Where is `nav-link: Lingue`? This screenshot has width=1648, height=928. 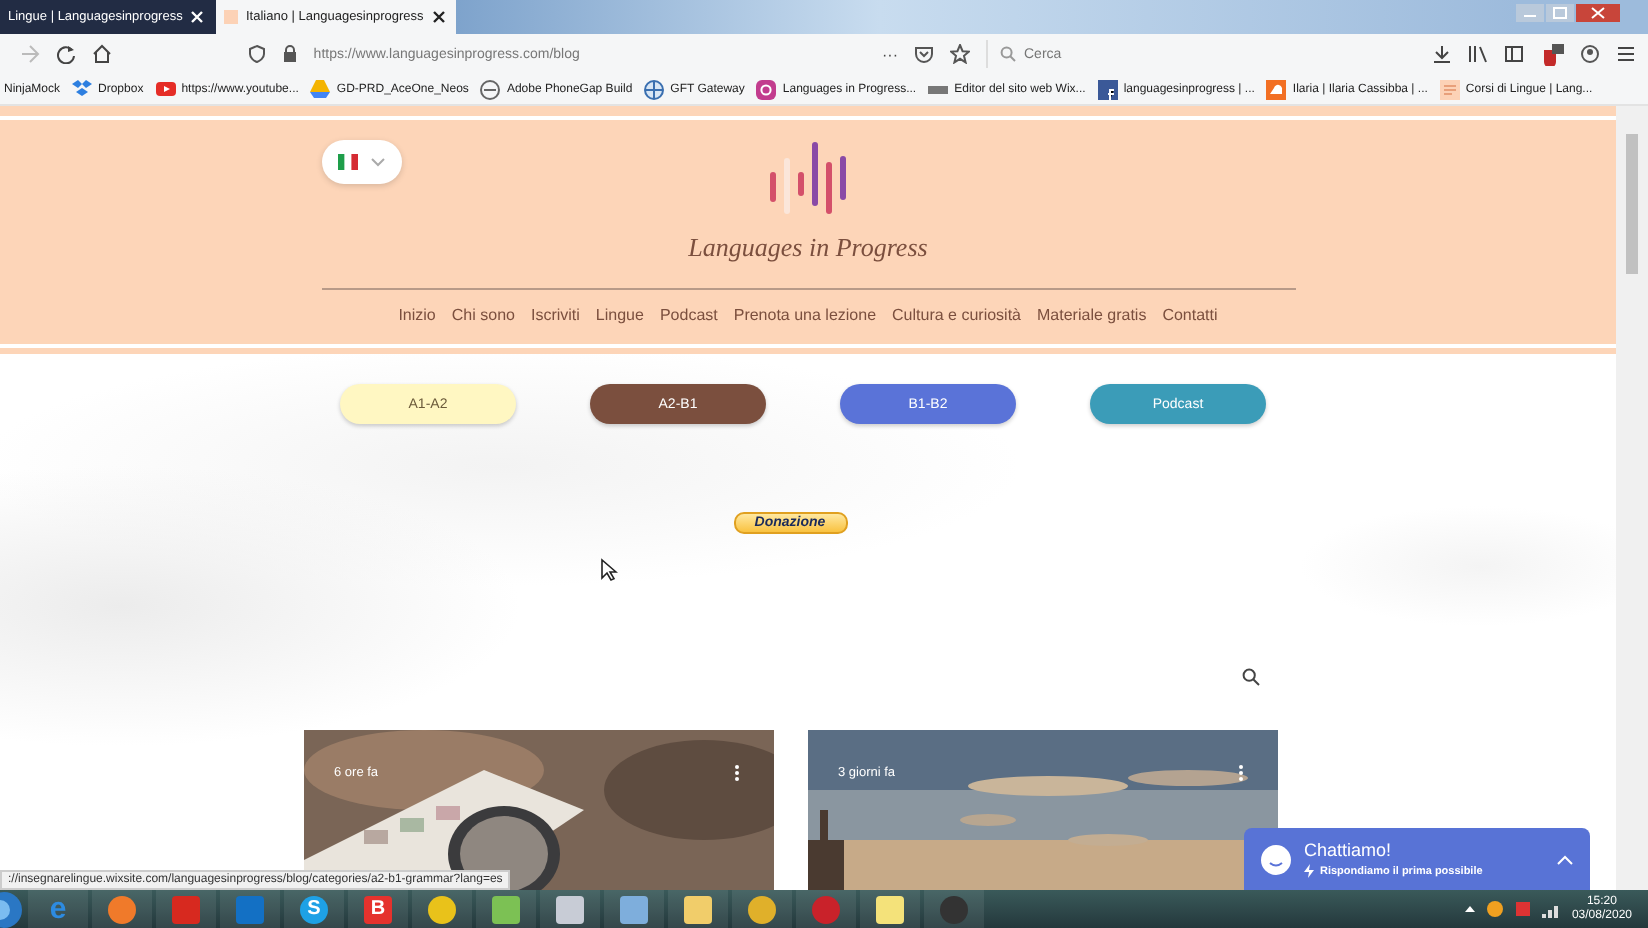
nav-link: Lingue is located at coordinates (619, 315).